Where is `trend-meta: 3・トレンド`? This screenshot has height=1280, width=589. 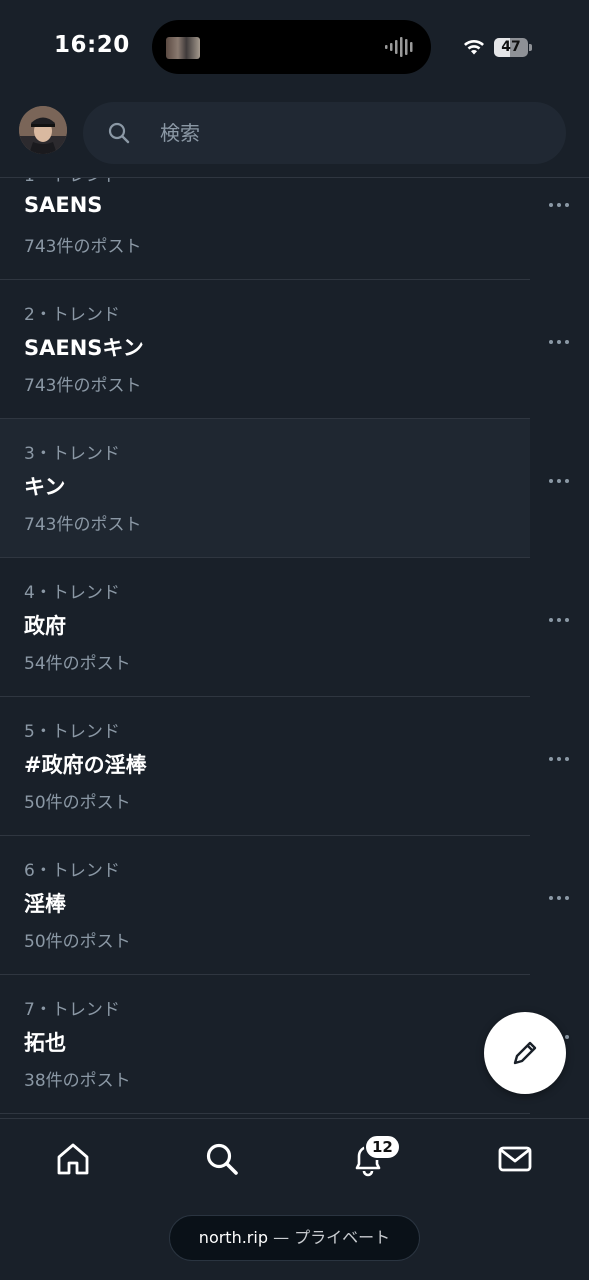 trend-meta: 3・トレンド is located at coordinates (72, 454).